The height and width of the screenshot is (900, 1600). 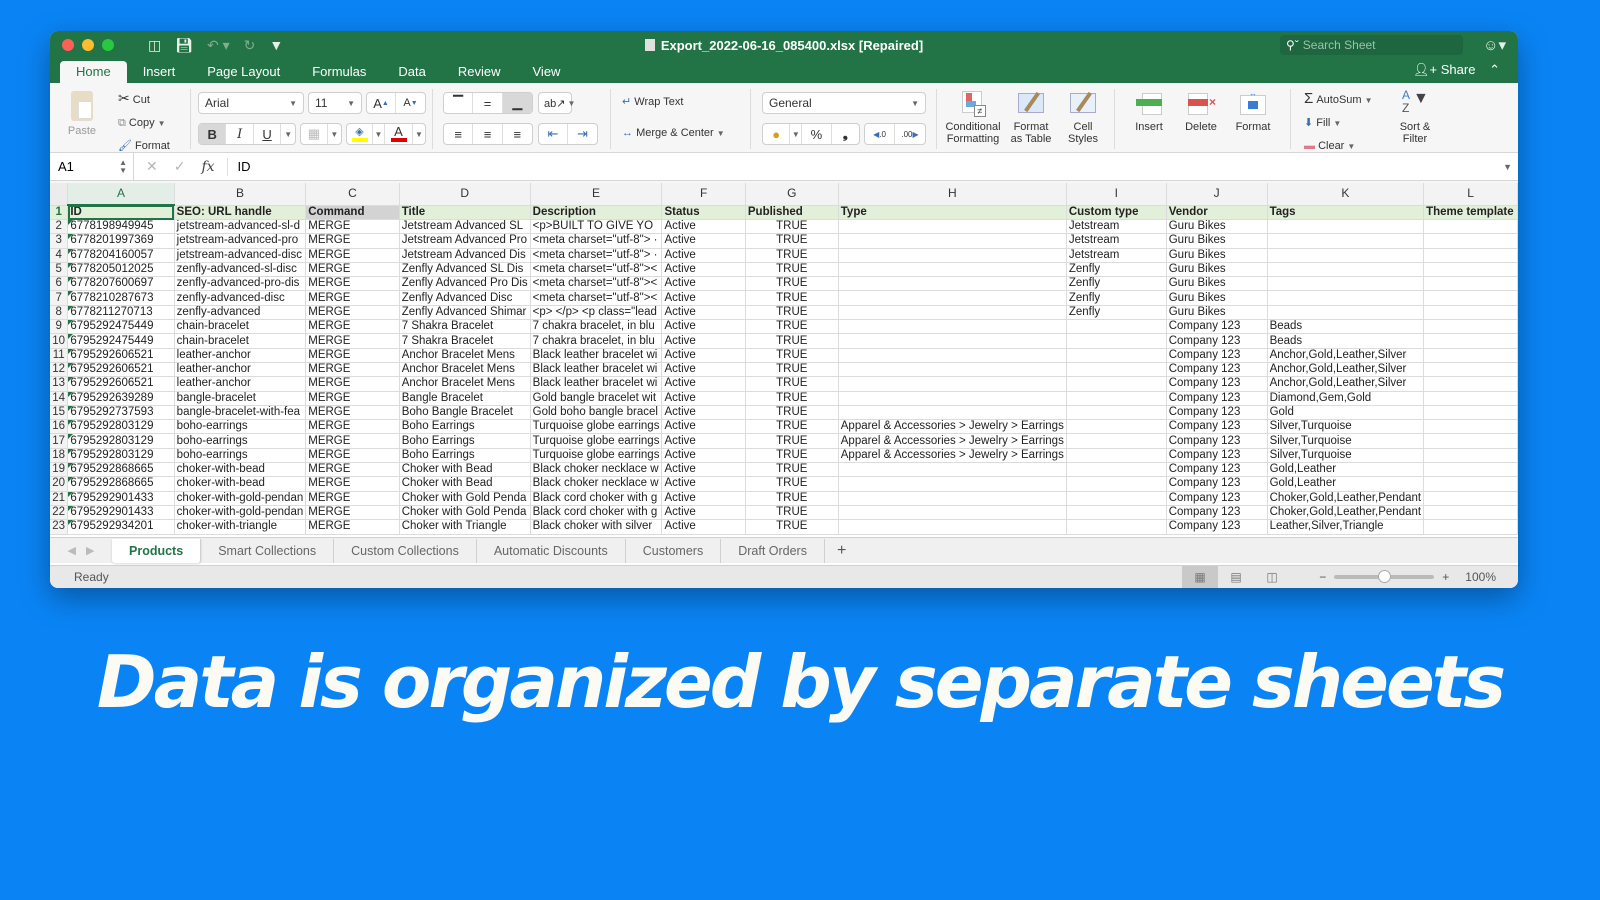 What do you see at coordinates (596, 255) in the screenshot?
I see `cell: <meta charset="utf-8"> ·` at bounding box center [596, 255].